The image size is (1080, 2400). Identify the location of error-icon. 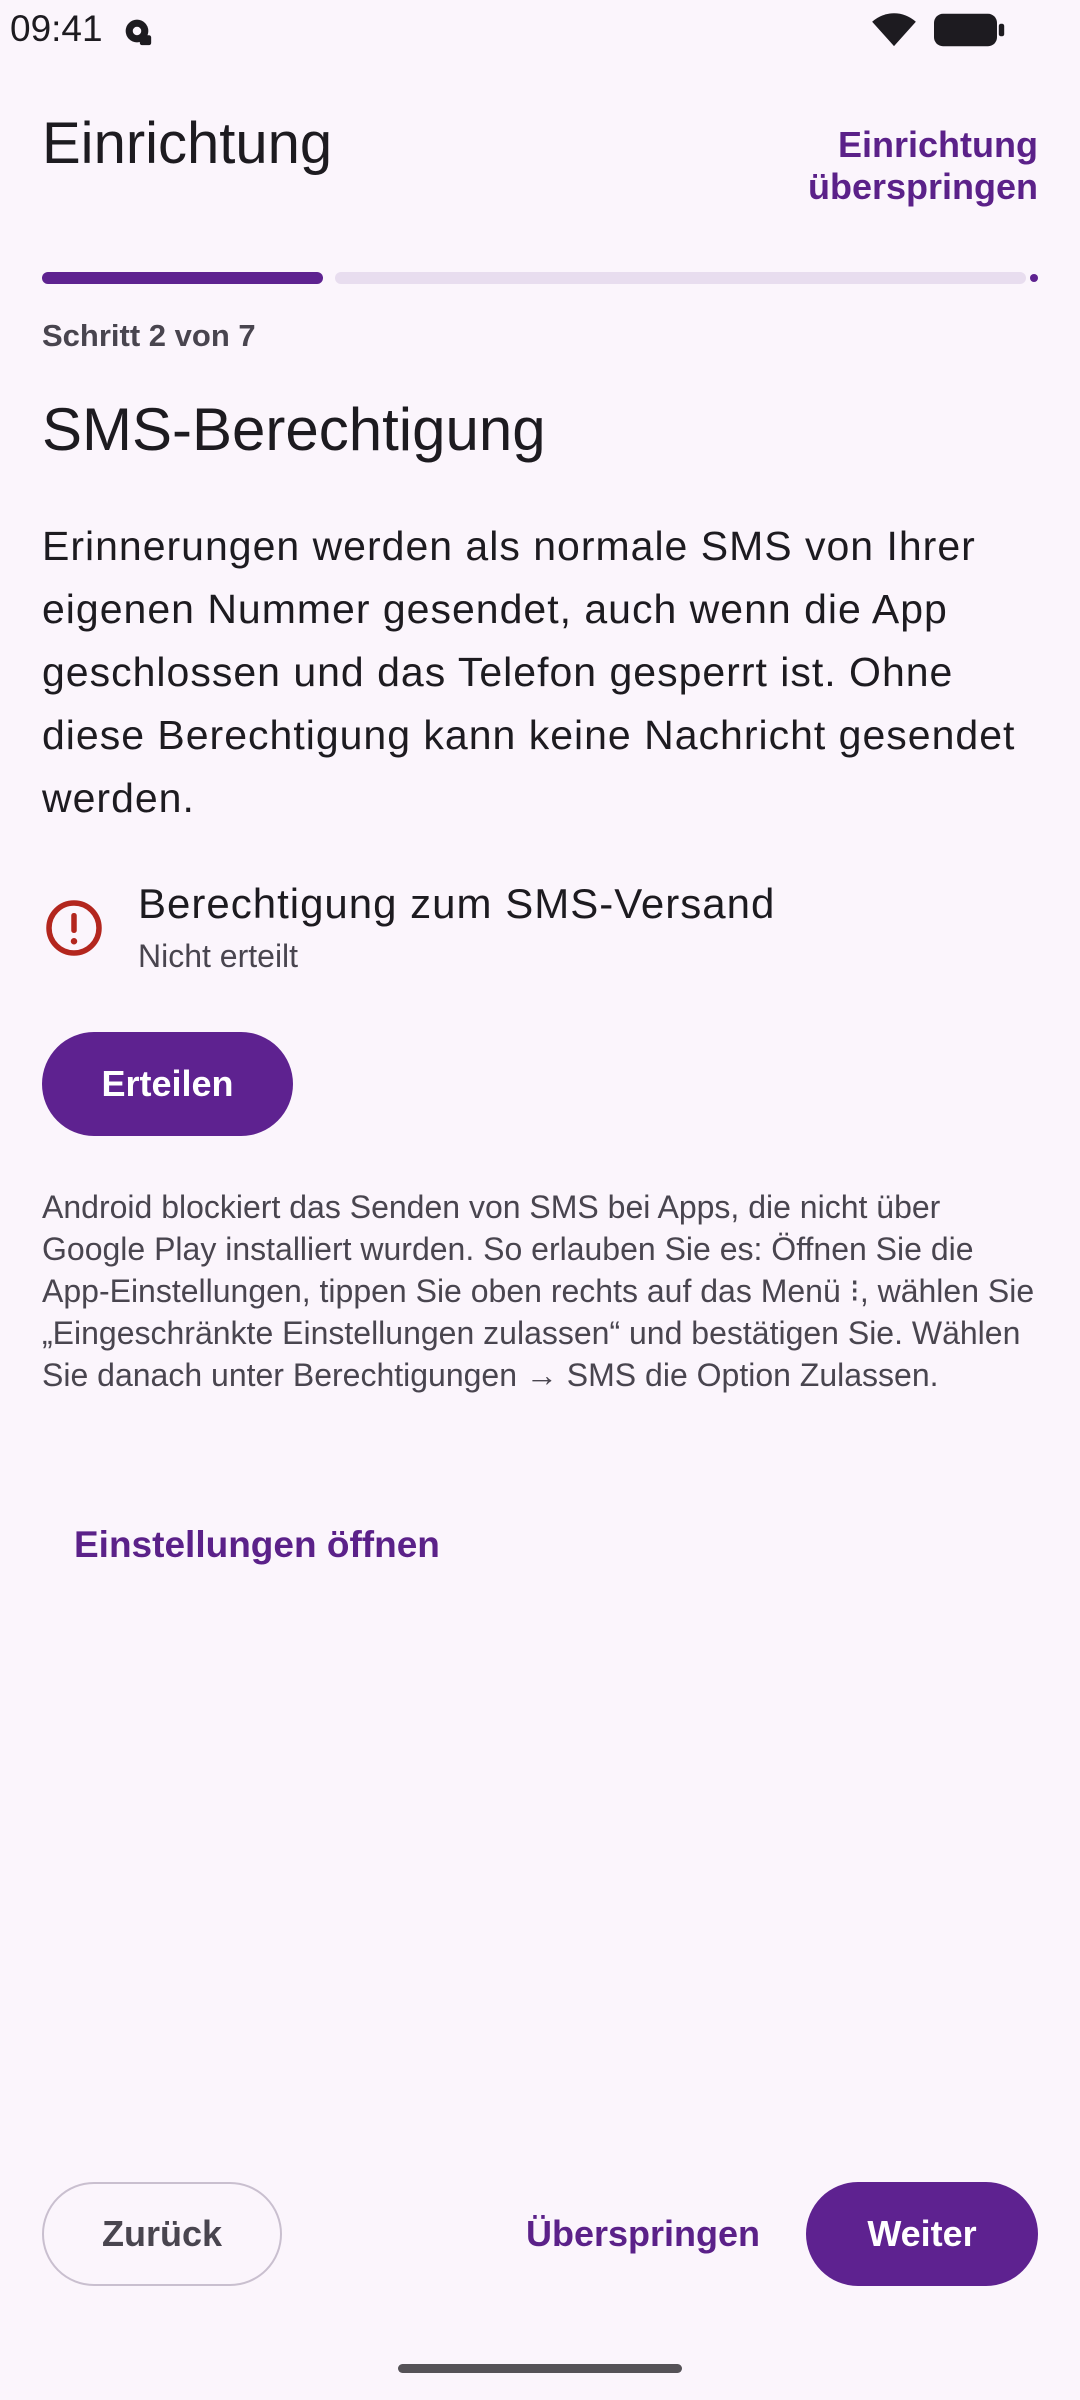
(74, 928).